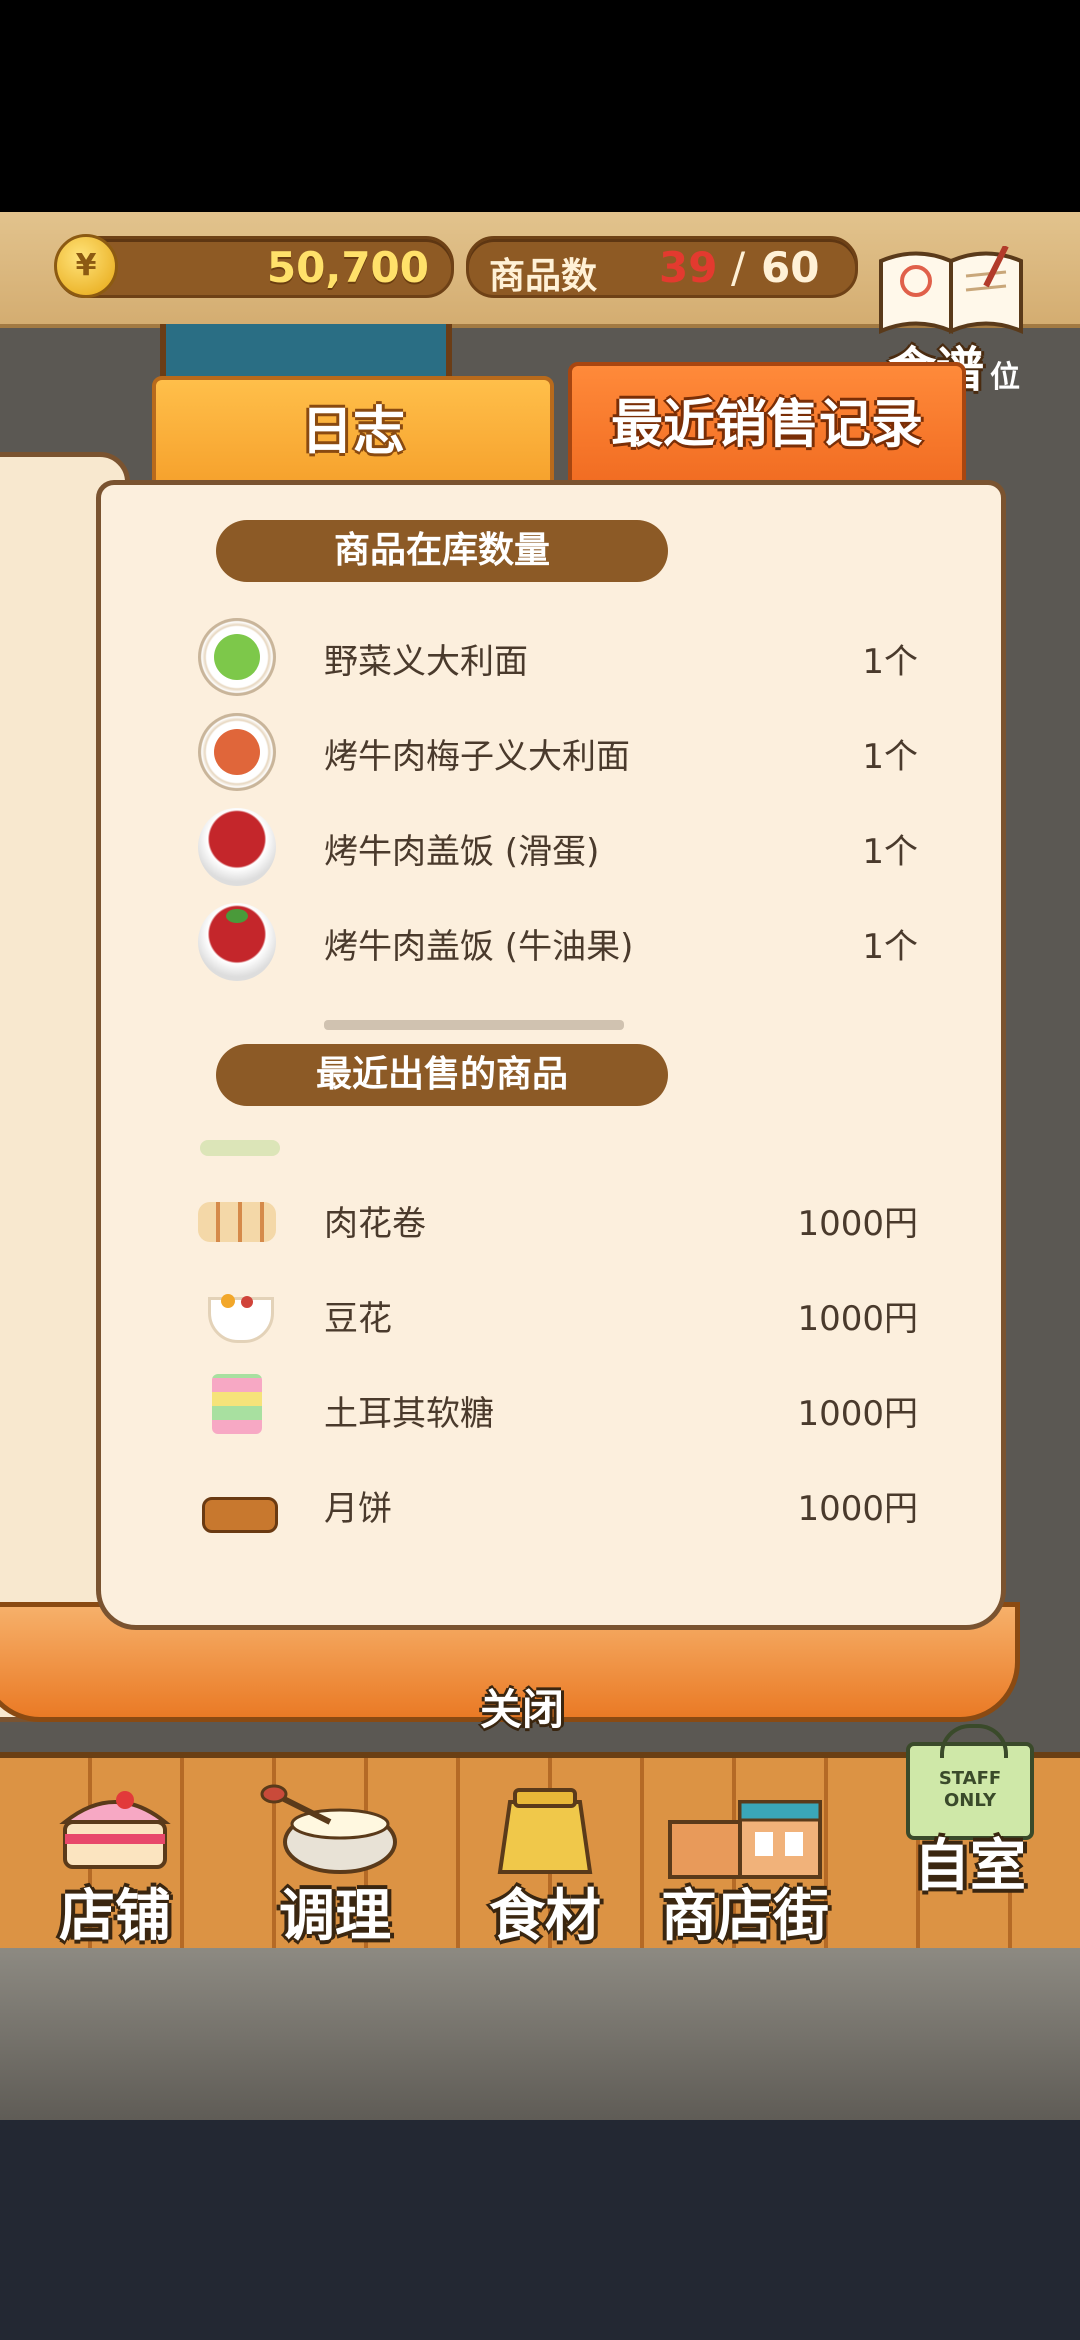  I want to click on flour-bag-icon, so click(545, 1831).